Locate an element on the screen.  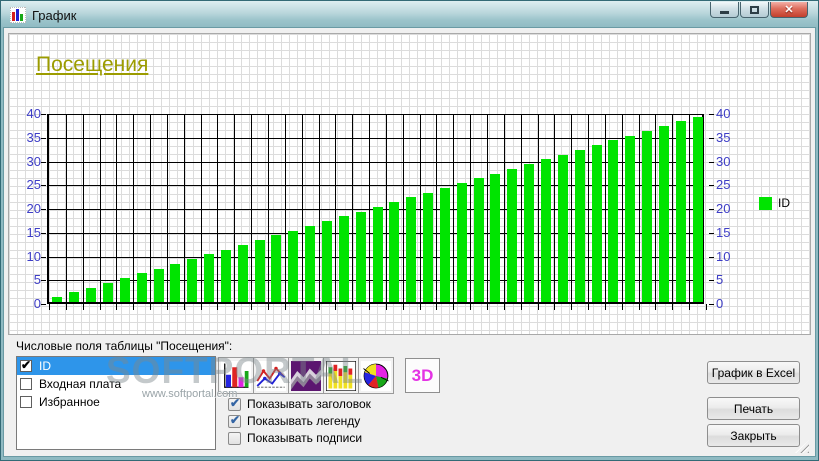
y-axis-label-right: 40 is located at coordinates (723, 113).